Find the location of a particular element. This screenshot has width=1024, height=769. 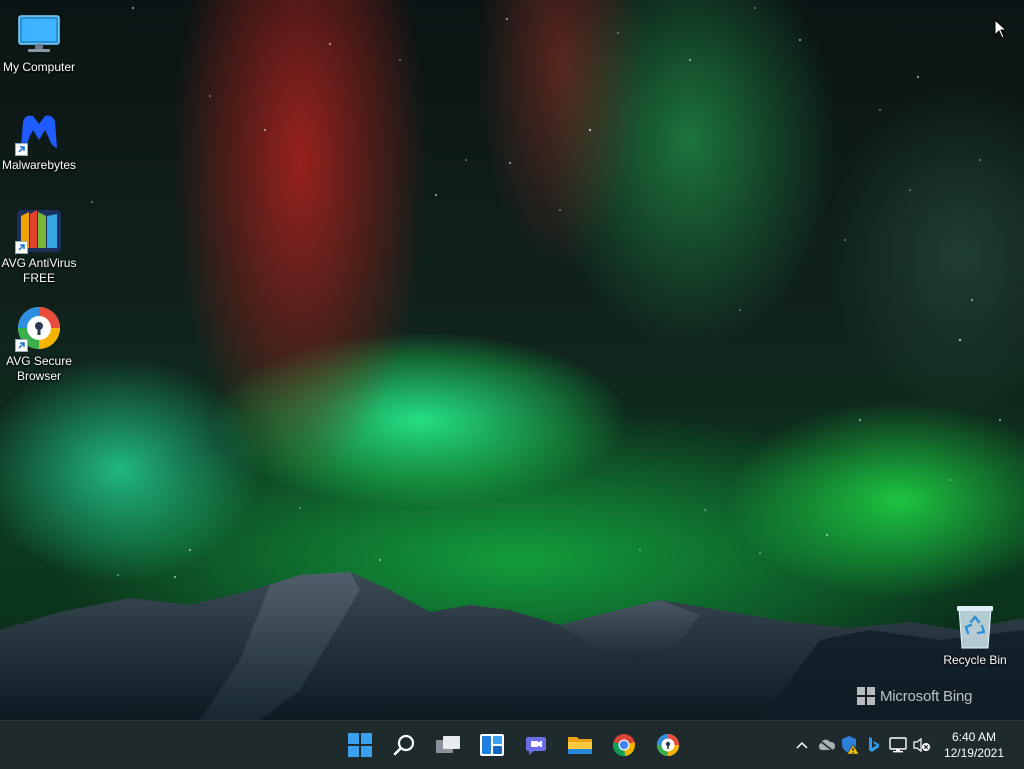

chrome-icon is located at coordinates (623, 745).